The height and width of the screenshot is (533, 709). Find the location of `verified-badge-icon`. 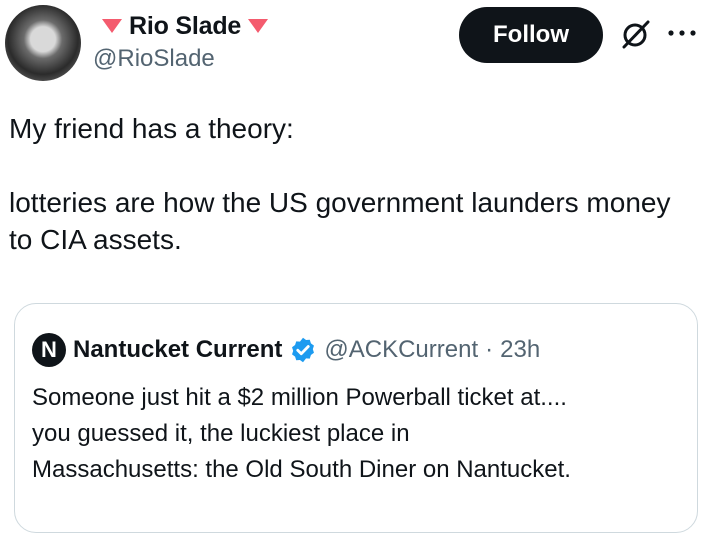

verified-badge-icon is located at coordinates (303, 350).